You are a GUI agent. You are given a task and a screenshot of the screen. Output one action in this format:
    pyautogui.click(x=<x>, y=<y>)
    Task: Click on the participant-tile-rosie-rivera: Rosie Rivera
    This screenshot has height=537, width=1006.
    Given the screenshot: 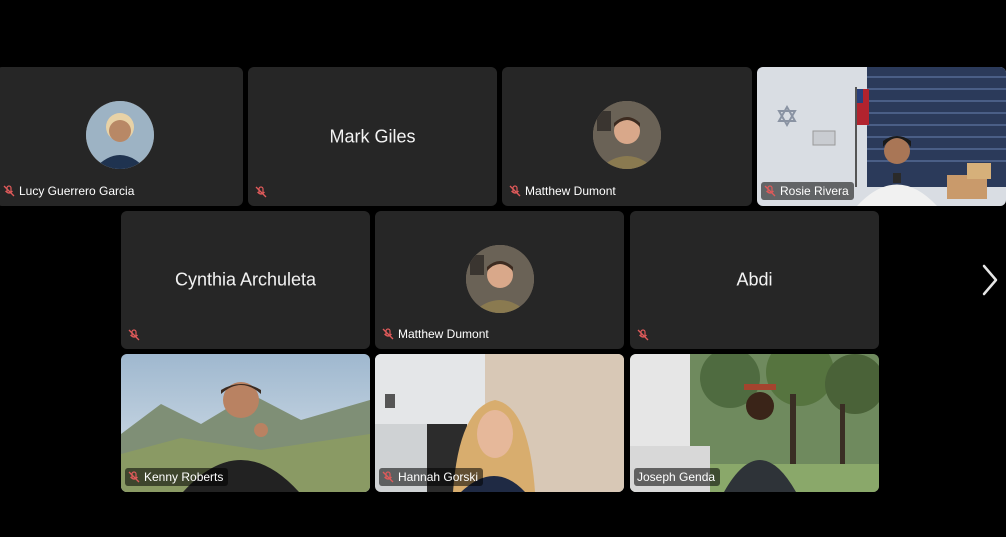 What is the action you would take?
    pyautogui.click(x=881, y=136)
    